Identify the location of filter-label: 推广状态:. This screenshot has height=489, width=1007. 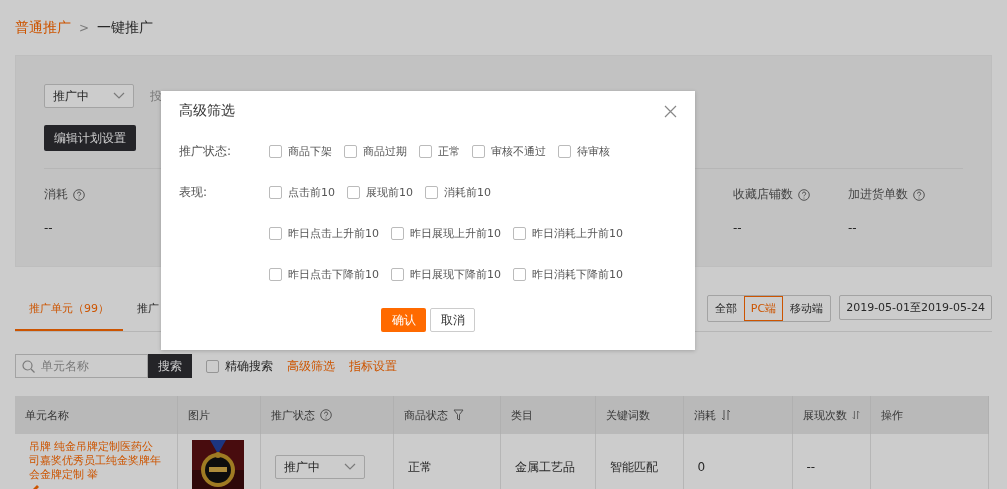
(206, 151).